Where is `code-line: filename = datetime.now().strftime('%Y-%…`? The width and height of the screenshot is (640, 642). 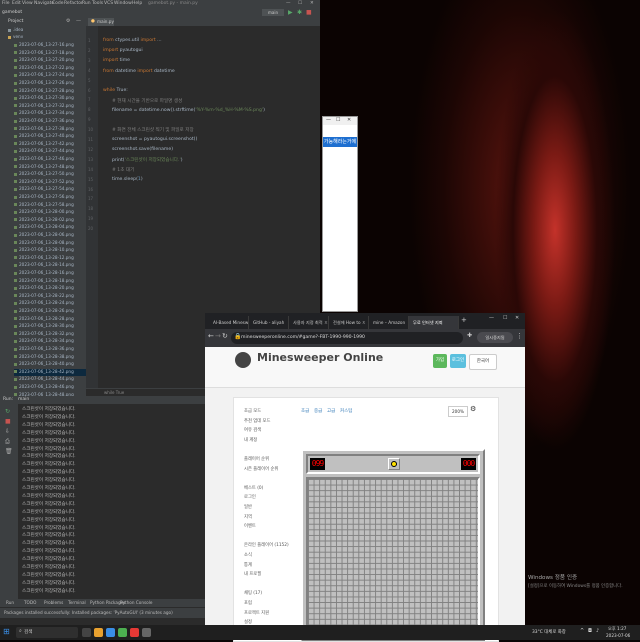
code-line: filename = datetime.now().strftime('%Y-%… is located at coordinates (188, 110).